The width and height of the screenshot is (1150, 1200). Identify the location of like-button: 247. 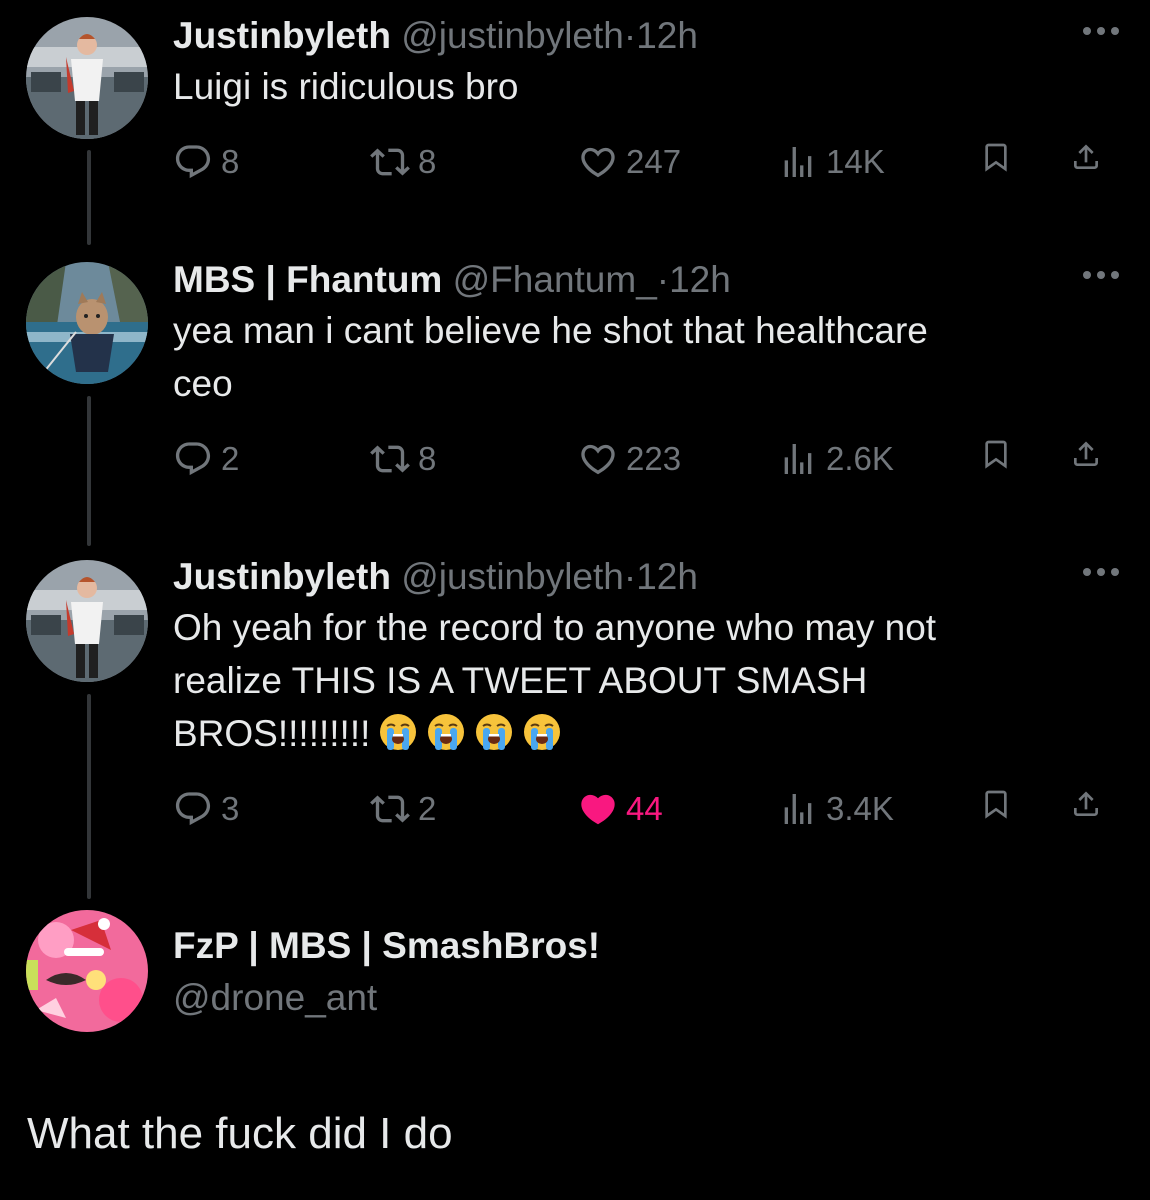
(629, 162).